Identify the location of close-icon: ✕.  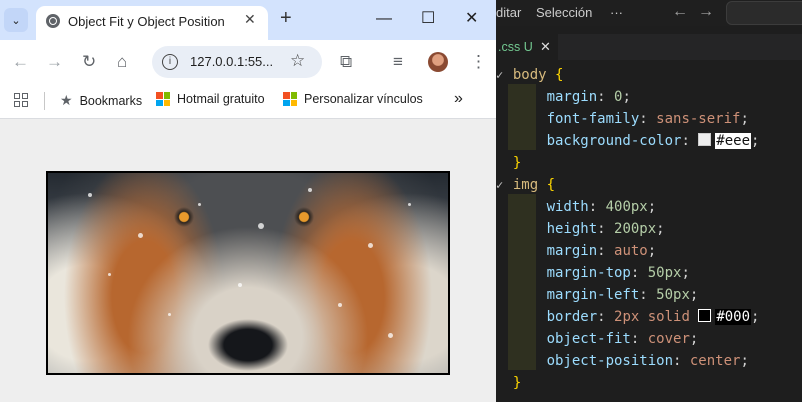
(545, 47).